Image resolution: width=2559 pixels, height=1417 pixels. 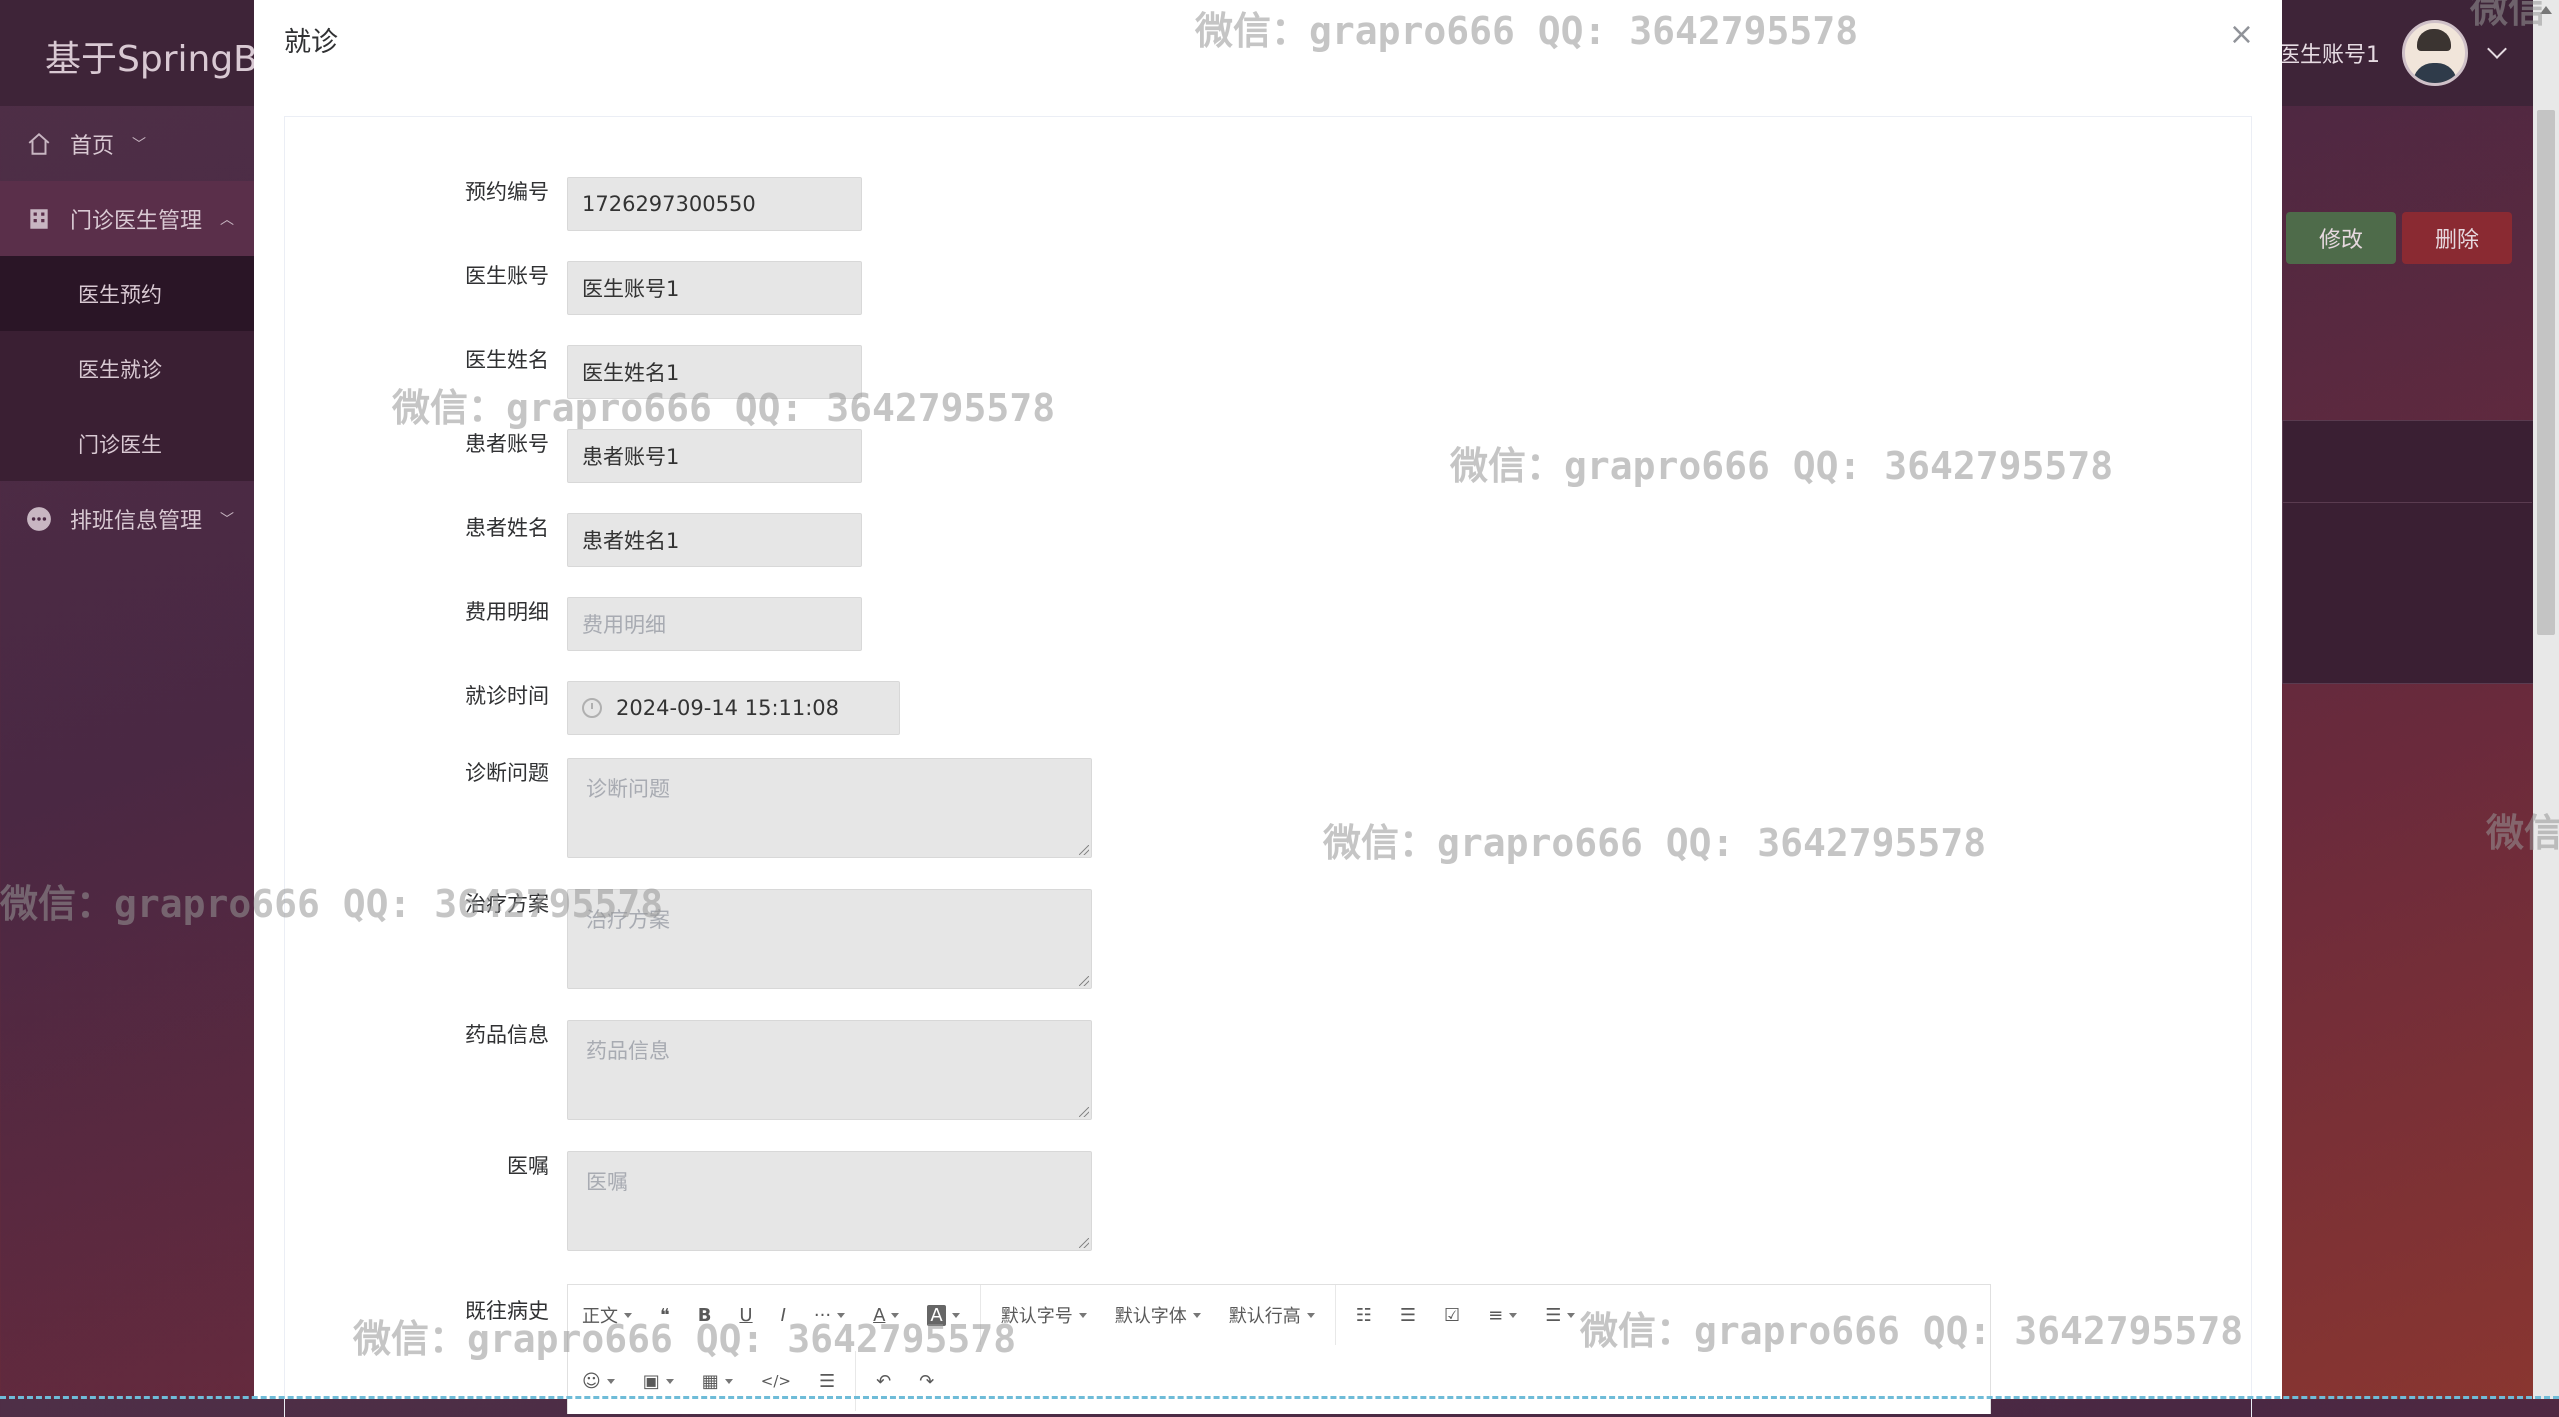 I want to click on visit-time-picker: 2024-09-14 15:11:08, so click(x=733, y=708).